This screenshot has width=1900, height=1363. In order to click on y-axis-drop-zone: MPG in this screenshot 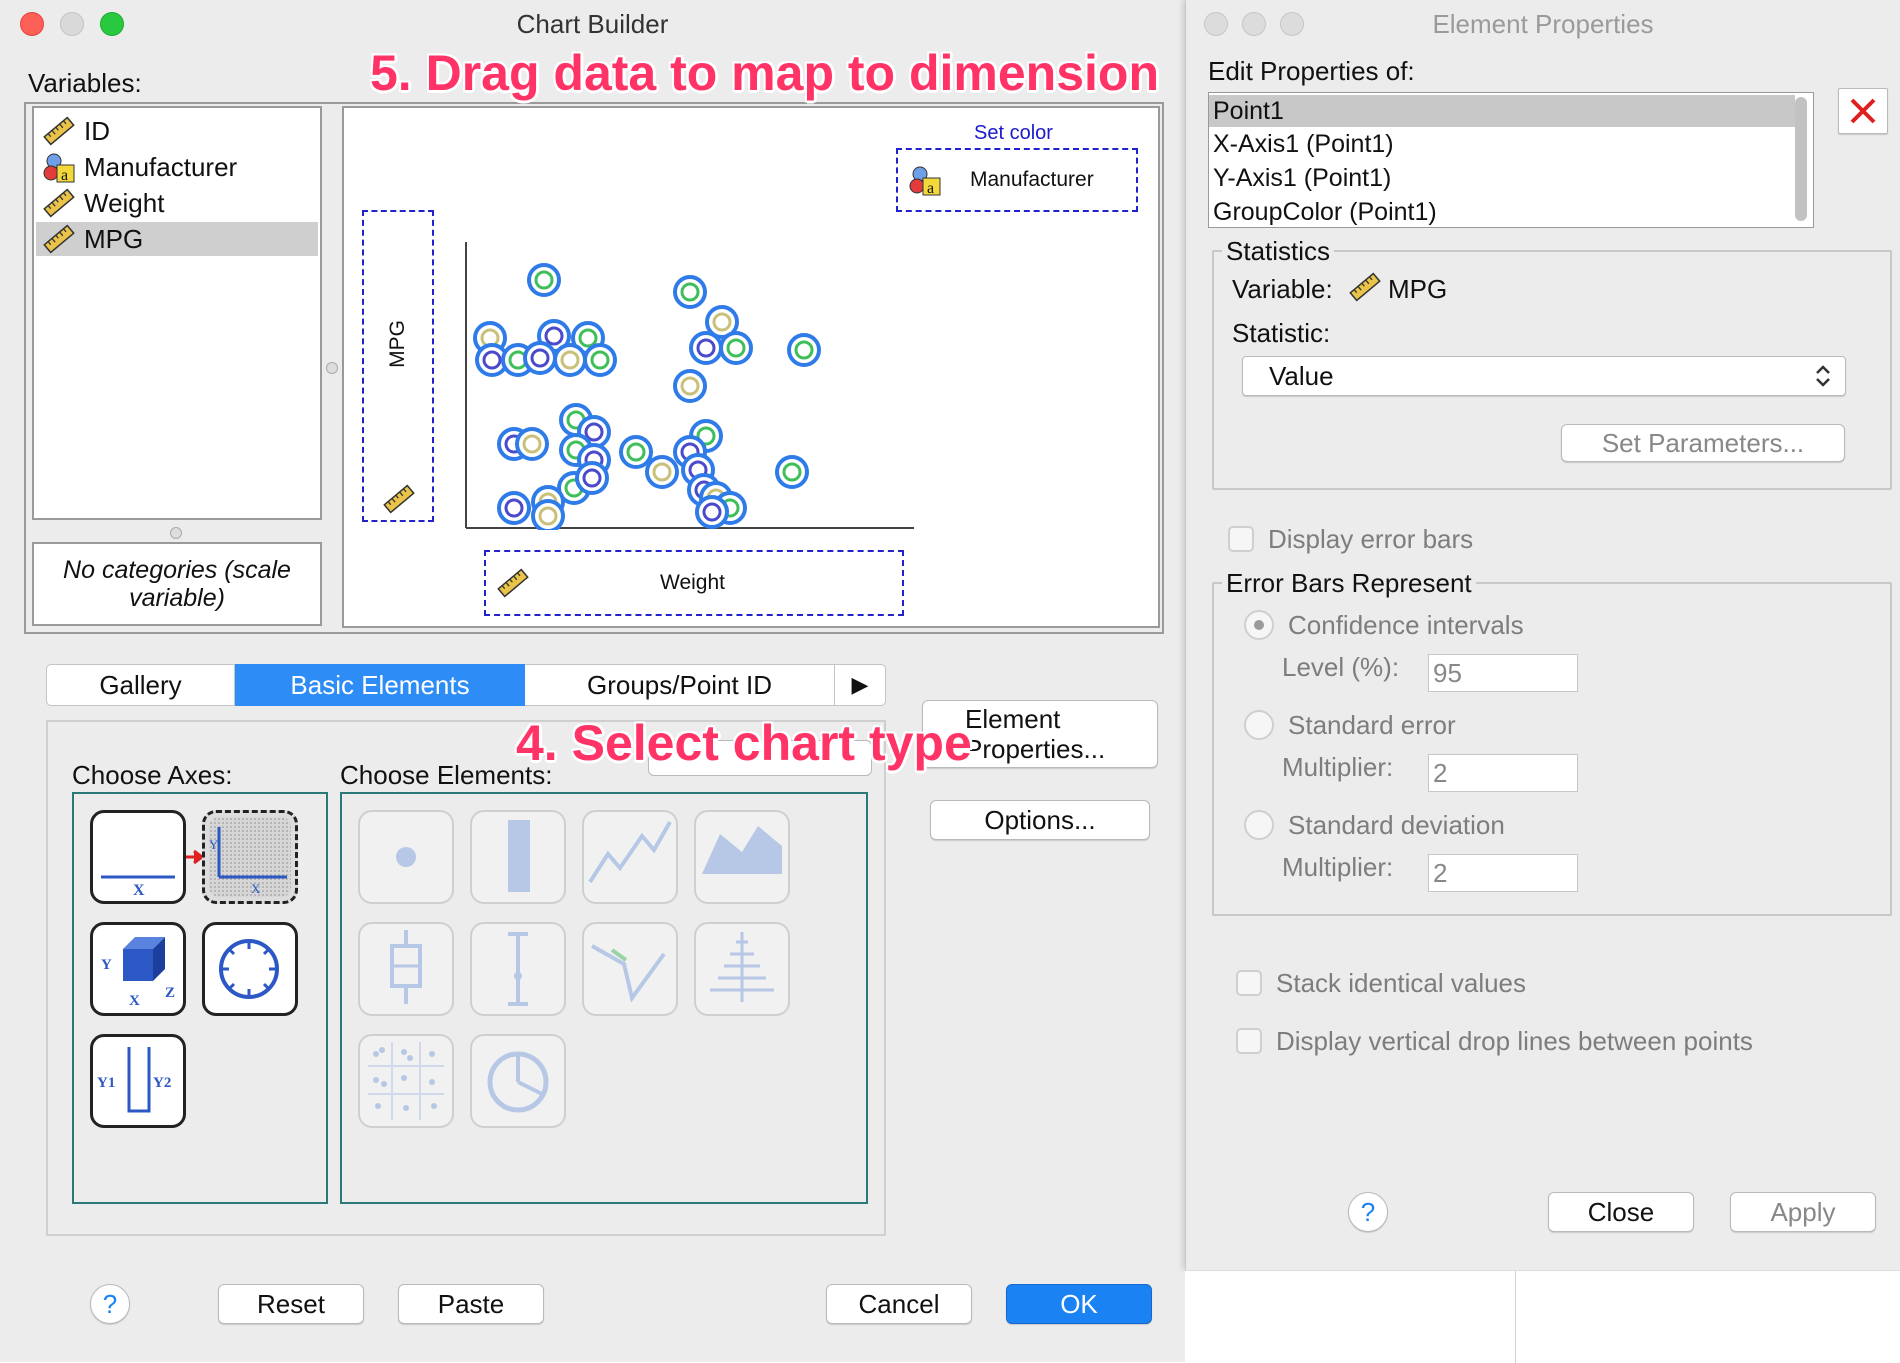, I will do `click(398, 366)`.